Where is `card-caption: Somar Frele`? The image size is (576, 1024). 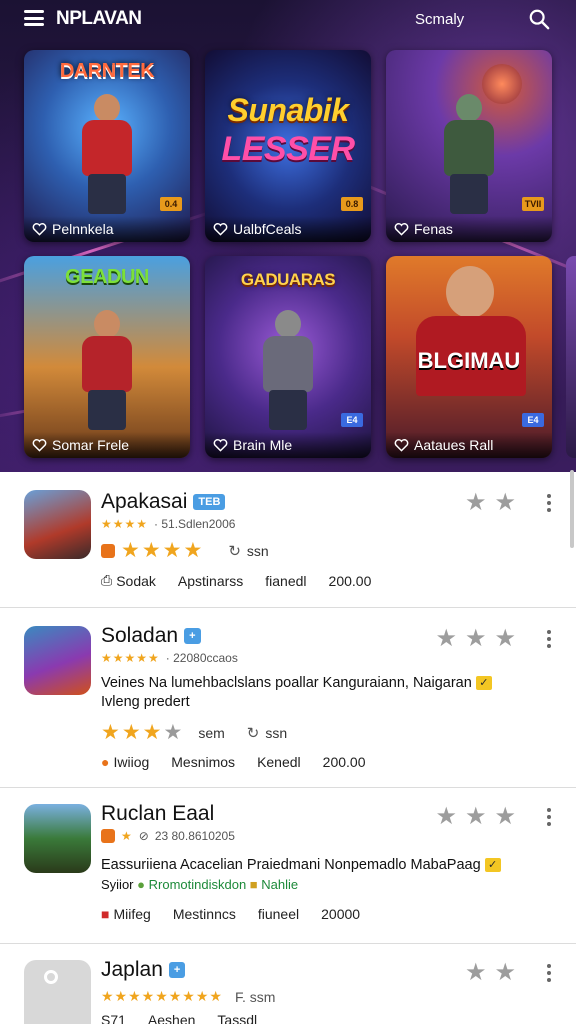 card-caption: Somar Frele is located at coordinates (107, 445).